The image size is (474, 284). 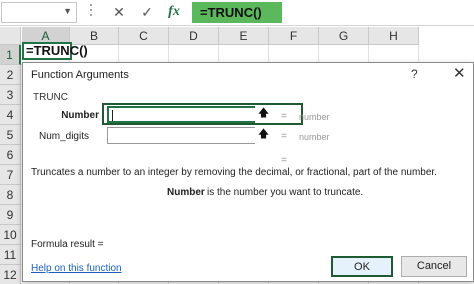 I want to click on formula-bar-grip, so click(x=91, y=12).